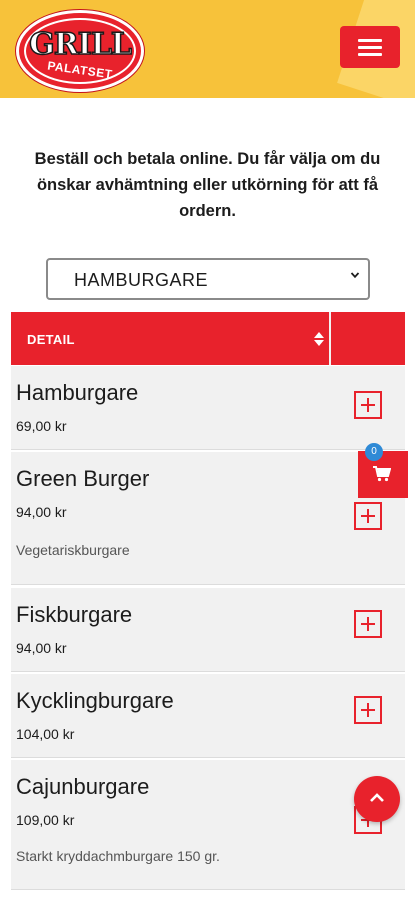 The height and width of the screenshot is (900, 415). Describe the element at coordinates (45, 820) in the screenshot. I see `product-price: 109,00 kr` at that location.